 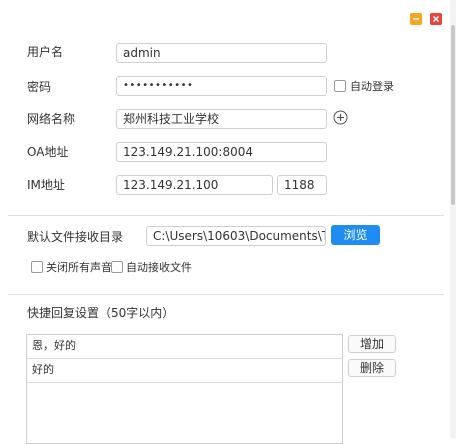 I want to click on close-button, so click(x=436, y=19).